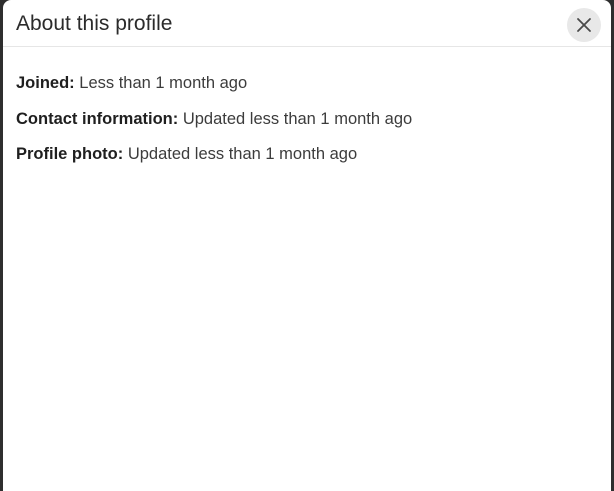 The width and height of the screenshot is (614, 491). What do you see at coordinates (70, 154) in the screenshot?
I see `profile-photo-label: Profile photo:` at bounding box center [70, 154].